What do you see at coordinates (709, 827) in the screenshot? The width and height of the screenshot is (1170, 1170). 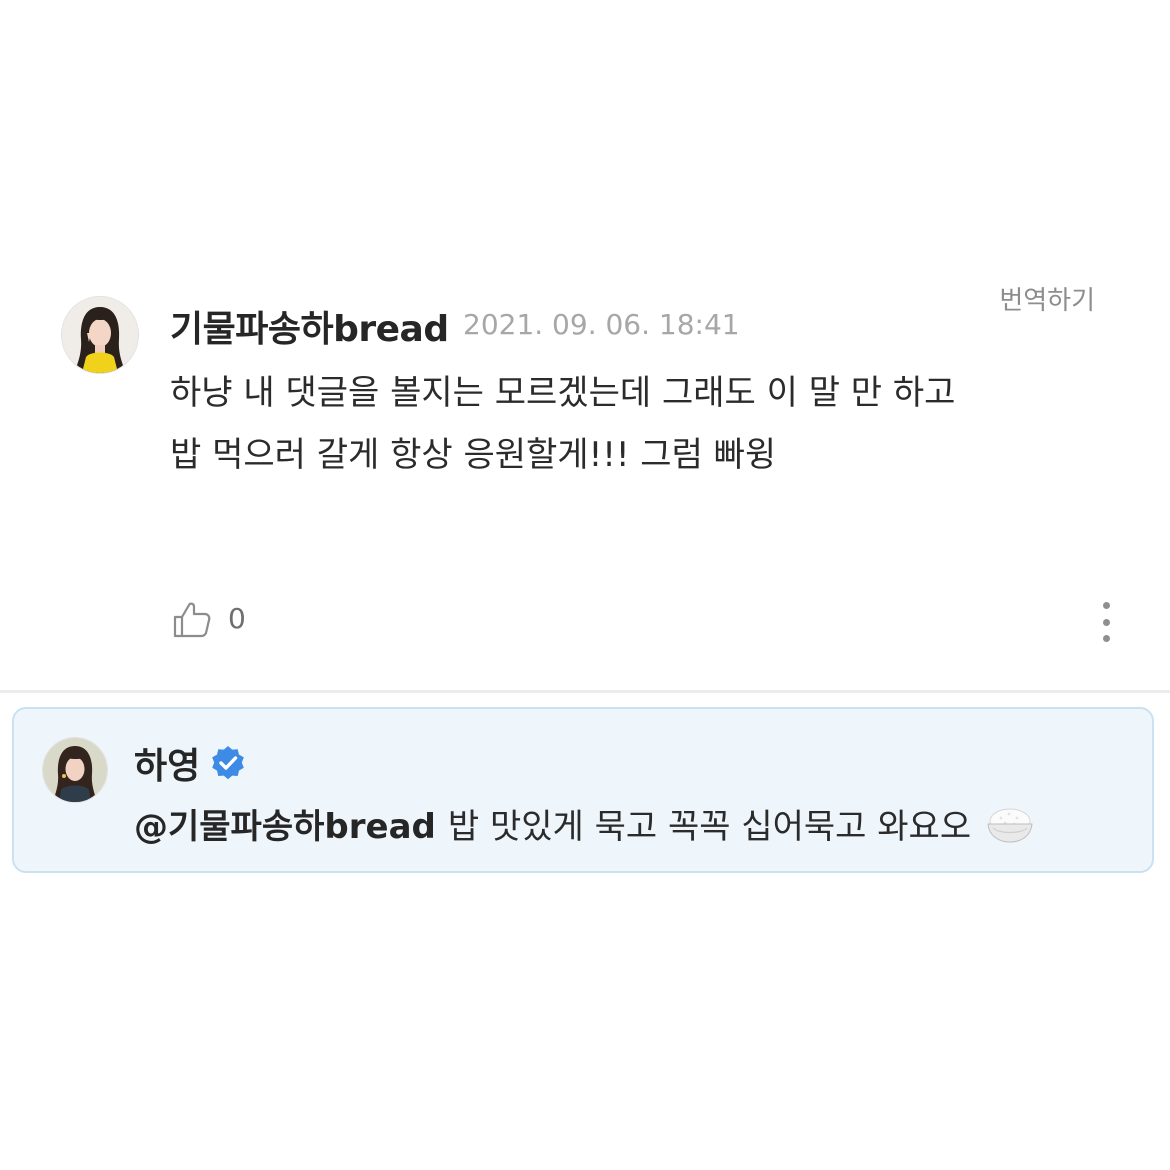 I see `reply-text: 밥 맛있게 묵고 꼭꼭 십어묵고 와요오` at bounding box center [709, 827].